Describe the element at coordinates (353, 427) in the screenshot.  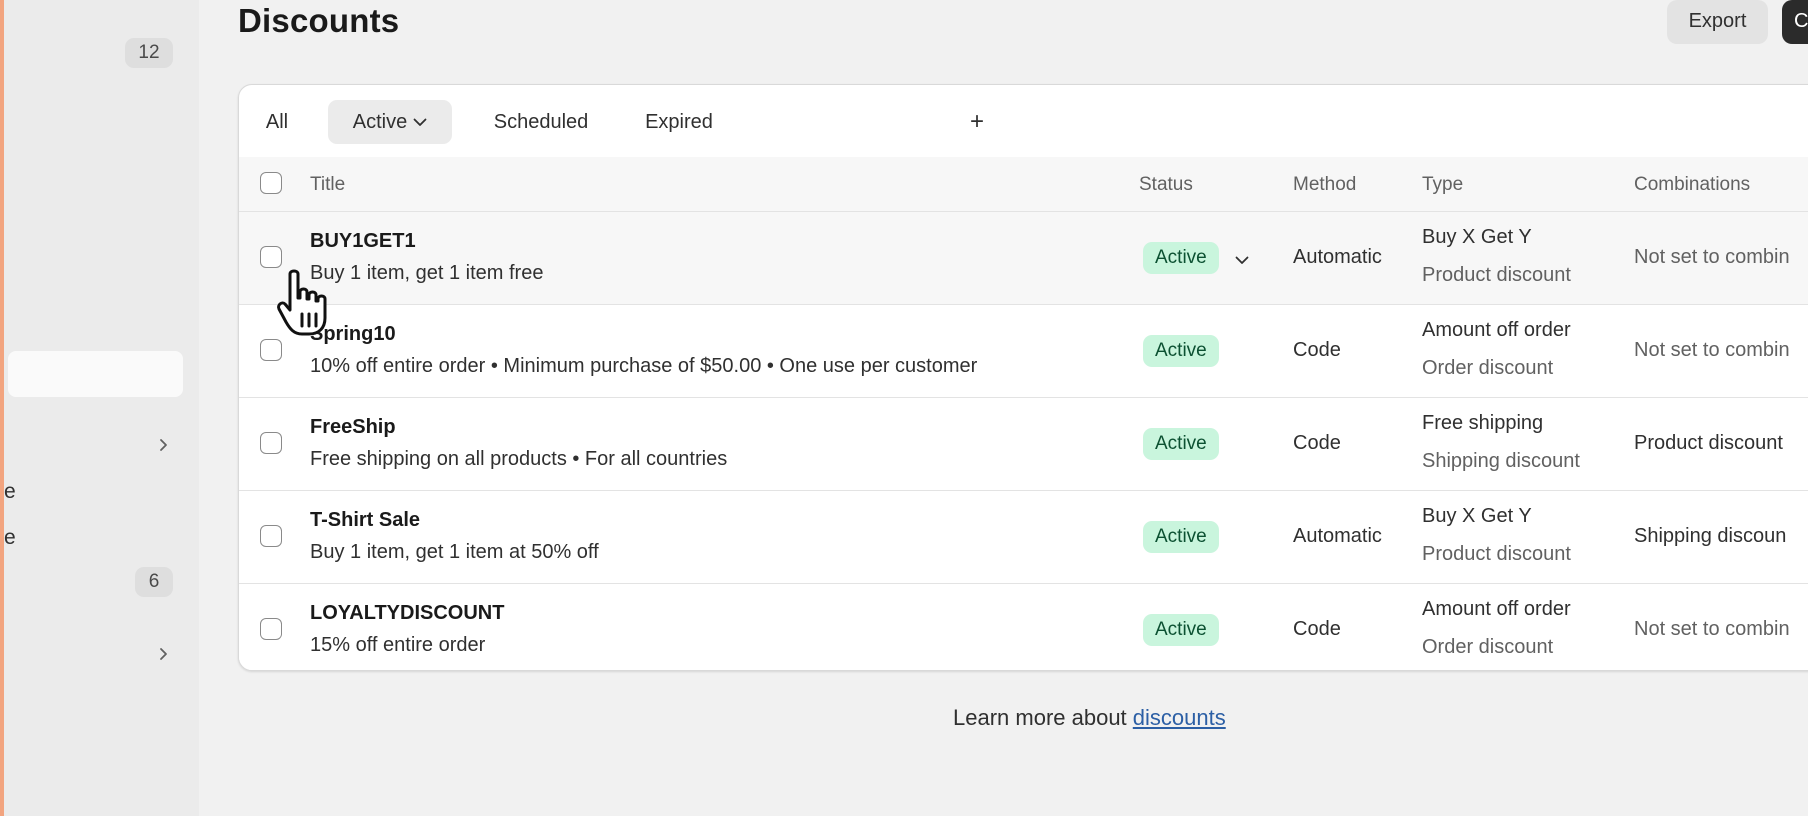
I see `discount-title: FreeShip` at that location.